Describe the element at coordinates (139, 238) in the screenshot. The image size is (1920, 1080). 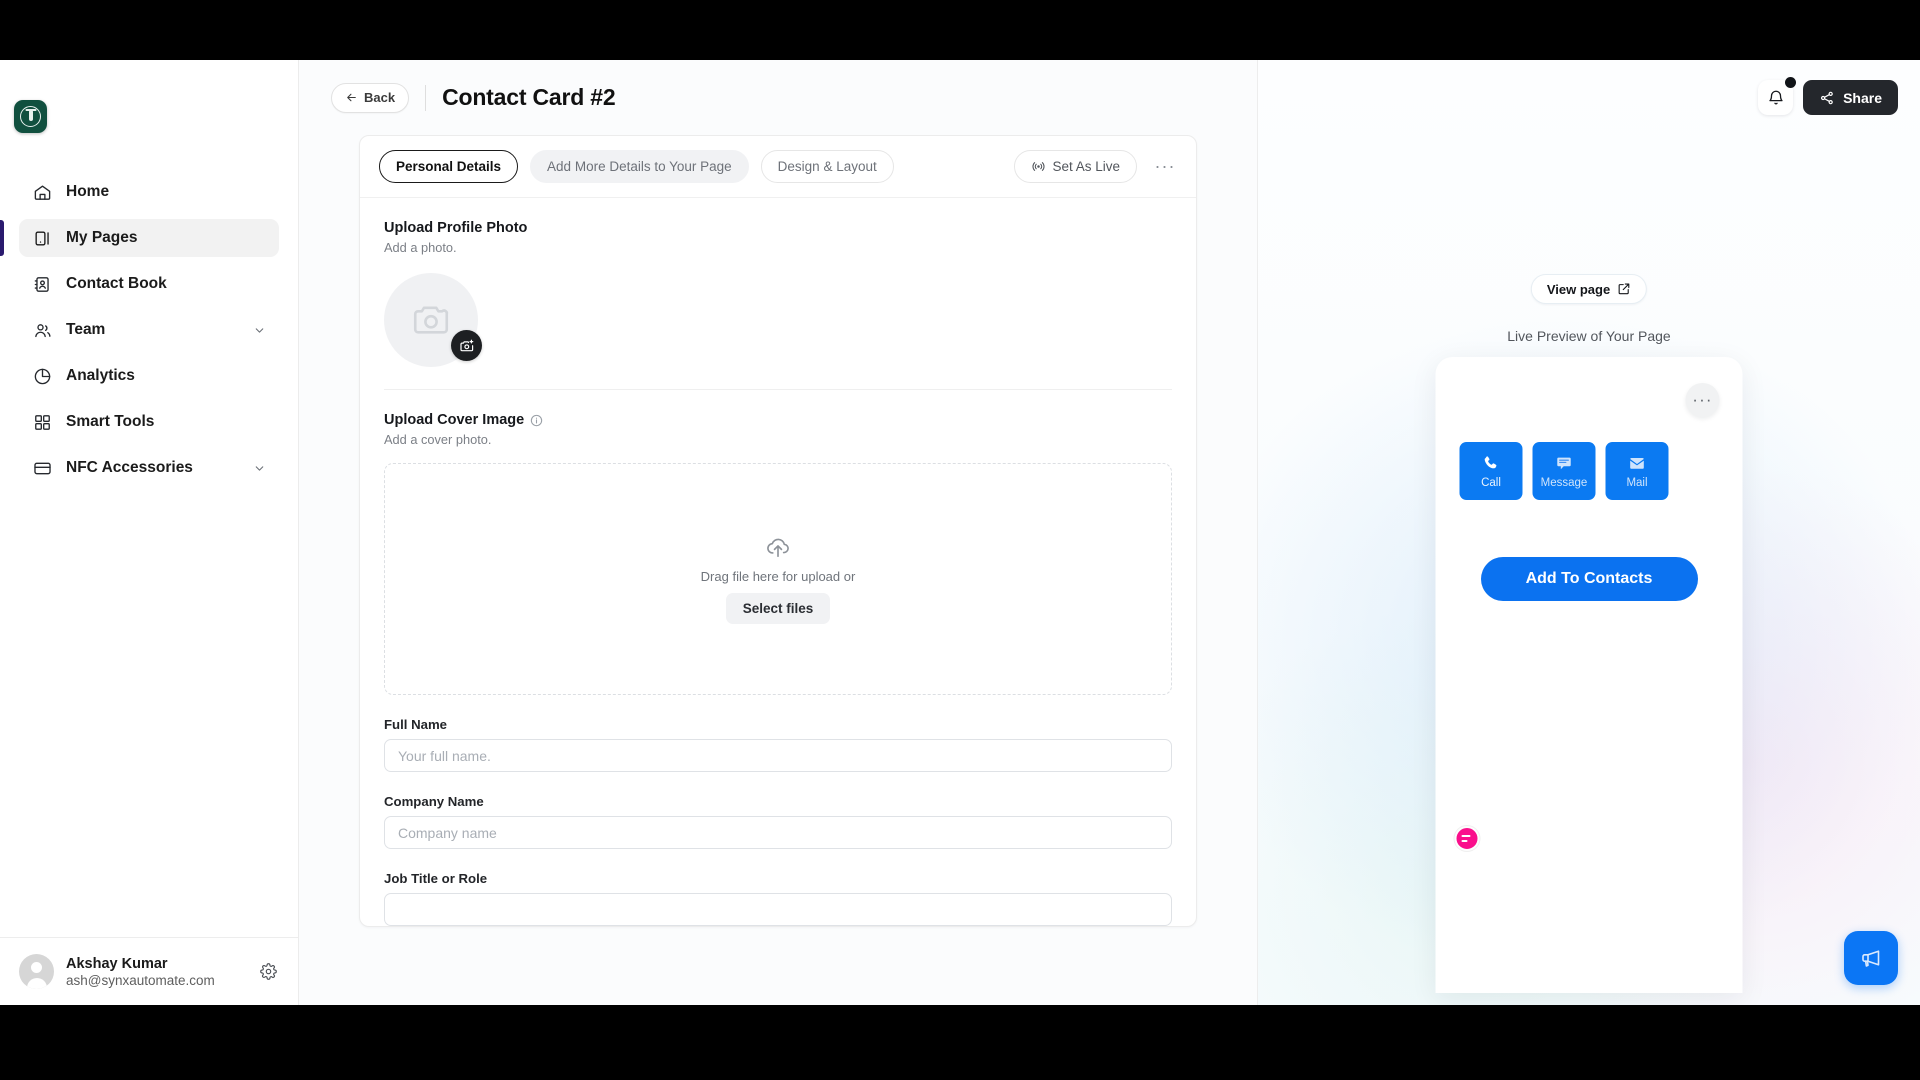
I see `sidebar-item-my-pages: My Pages` at that location.